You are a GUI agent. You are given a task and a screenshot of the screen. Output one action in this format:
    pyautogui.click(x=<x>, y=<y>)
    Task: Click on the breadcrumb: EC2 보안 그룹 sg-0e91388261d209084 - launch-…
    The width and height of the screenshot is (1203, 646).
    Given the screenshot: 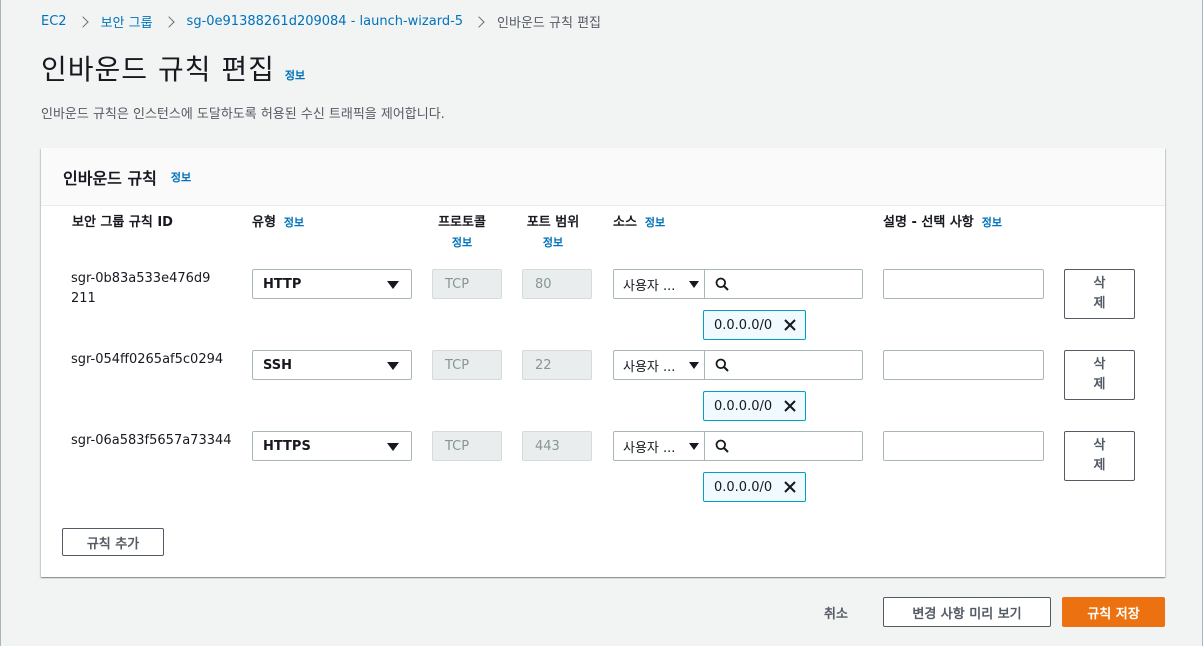 What is the action you would take?
    pyautogui.click(x=321, y=21)
    